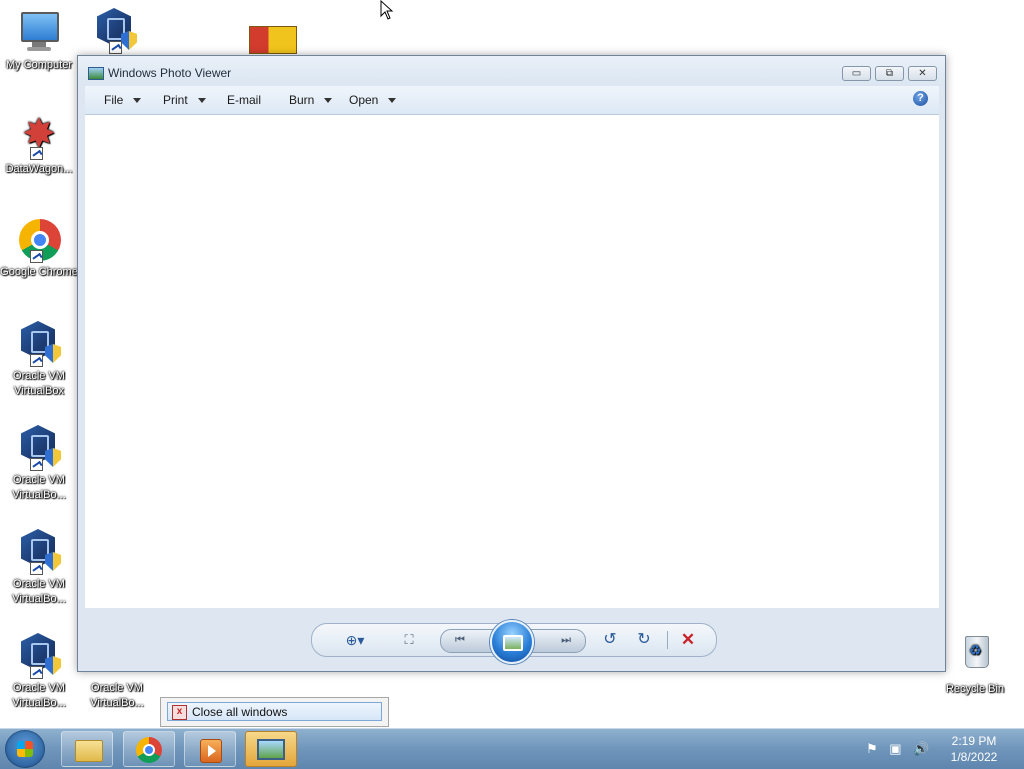 This screenshot has height=769, width=1024. Describe the element at coordinates (975, 656) in the screenshot. I see `recycle-bin-icon` at that location.